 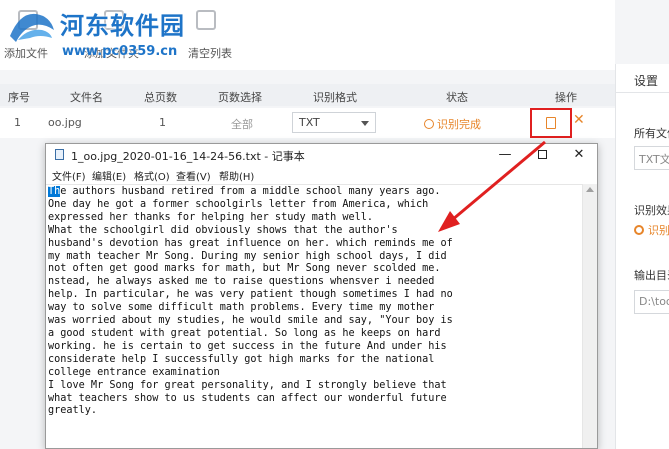 I want to click on radio-icon, so click(x=639, y=230).